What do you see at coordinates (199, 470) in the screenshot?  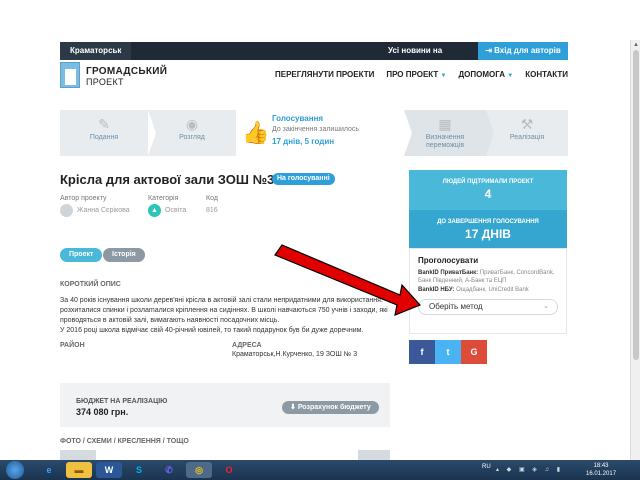 I see `chrome-icon: ◎` at bounding box center [199, 470].